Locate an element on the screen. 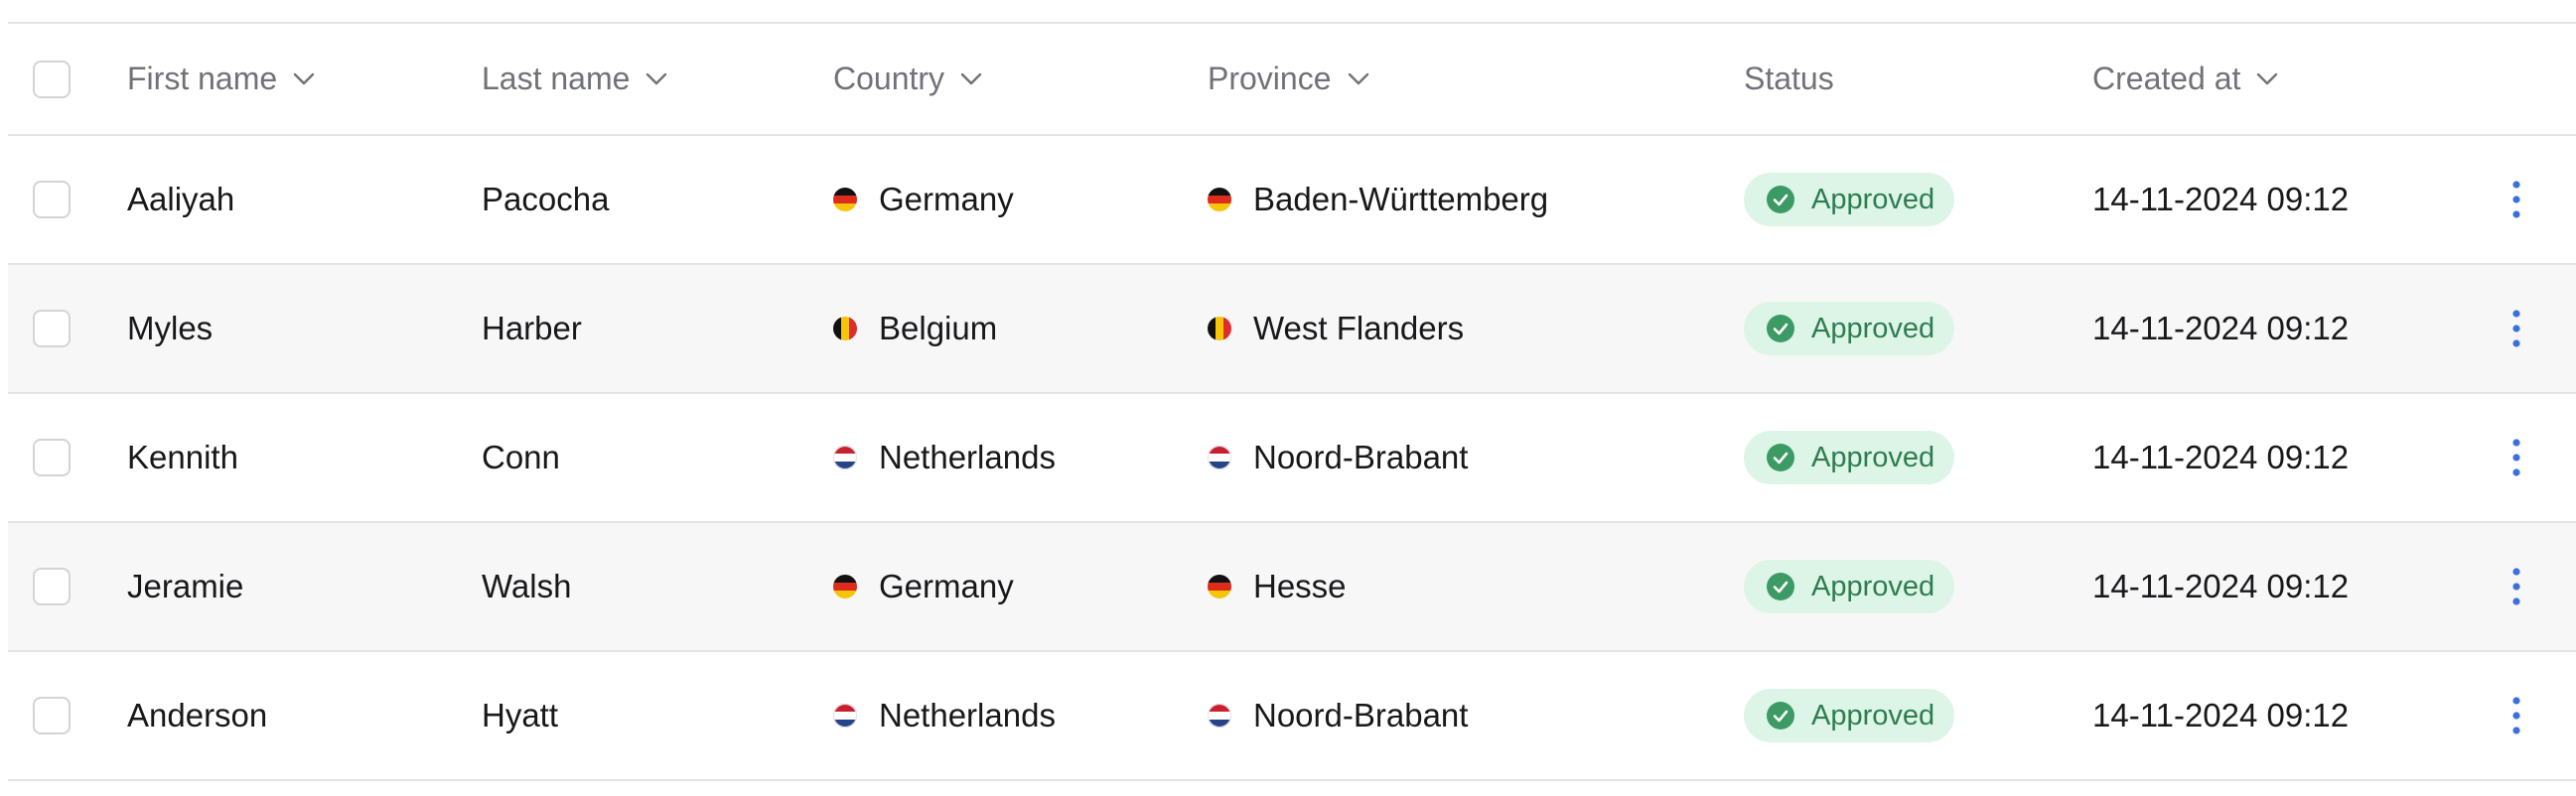 The width and height of the screenshot is (2576, 796). header-status: Status is located at coordinates (1789, 79).